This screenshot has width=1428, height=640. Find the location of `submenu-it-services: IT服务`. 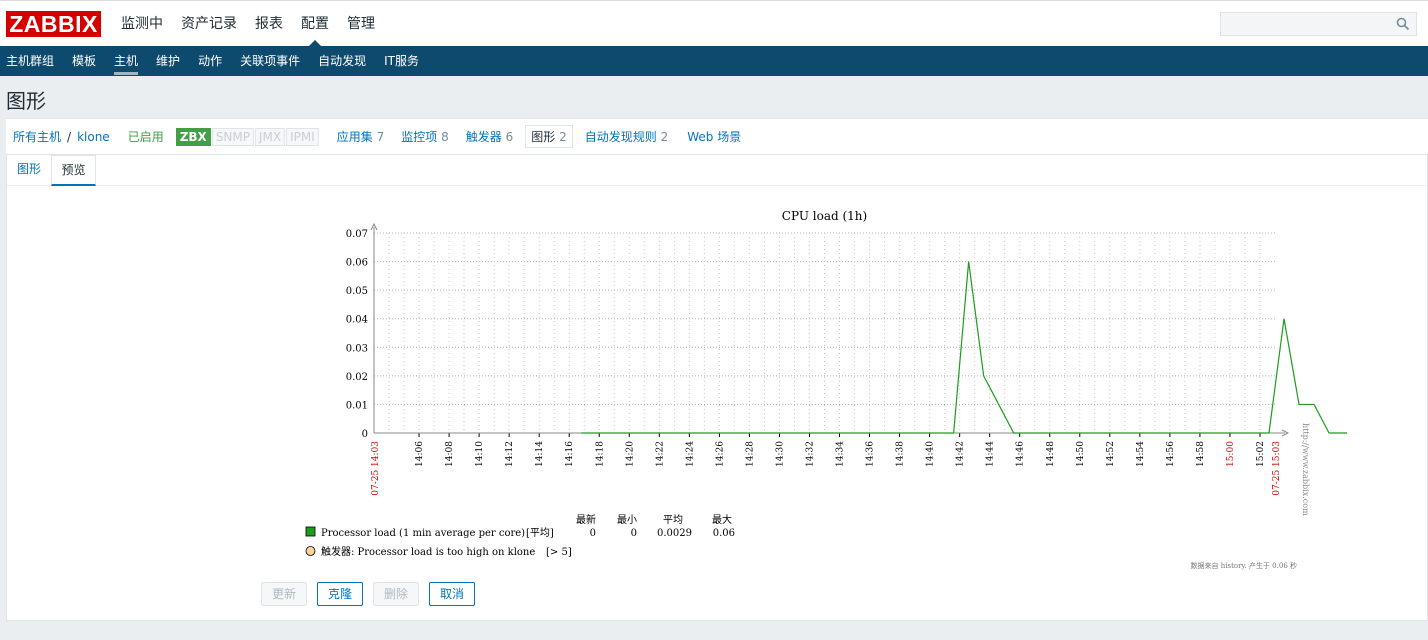

submenu-it-services: IT服务 is located at coordinates (401, 61).